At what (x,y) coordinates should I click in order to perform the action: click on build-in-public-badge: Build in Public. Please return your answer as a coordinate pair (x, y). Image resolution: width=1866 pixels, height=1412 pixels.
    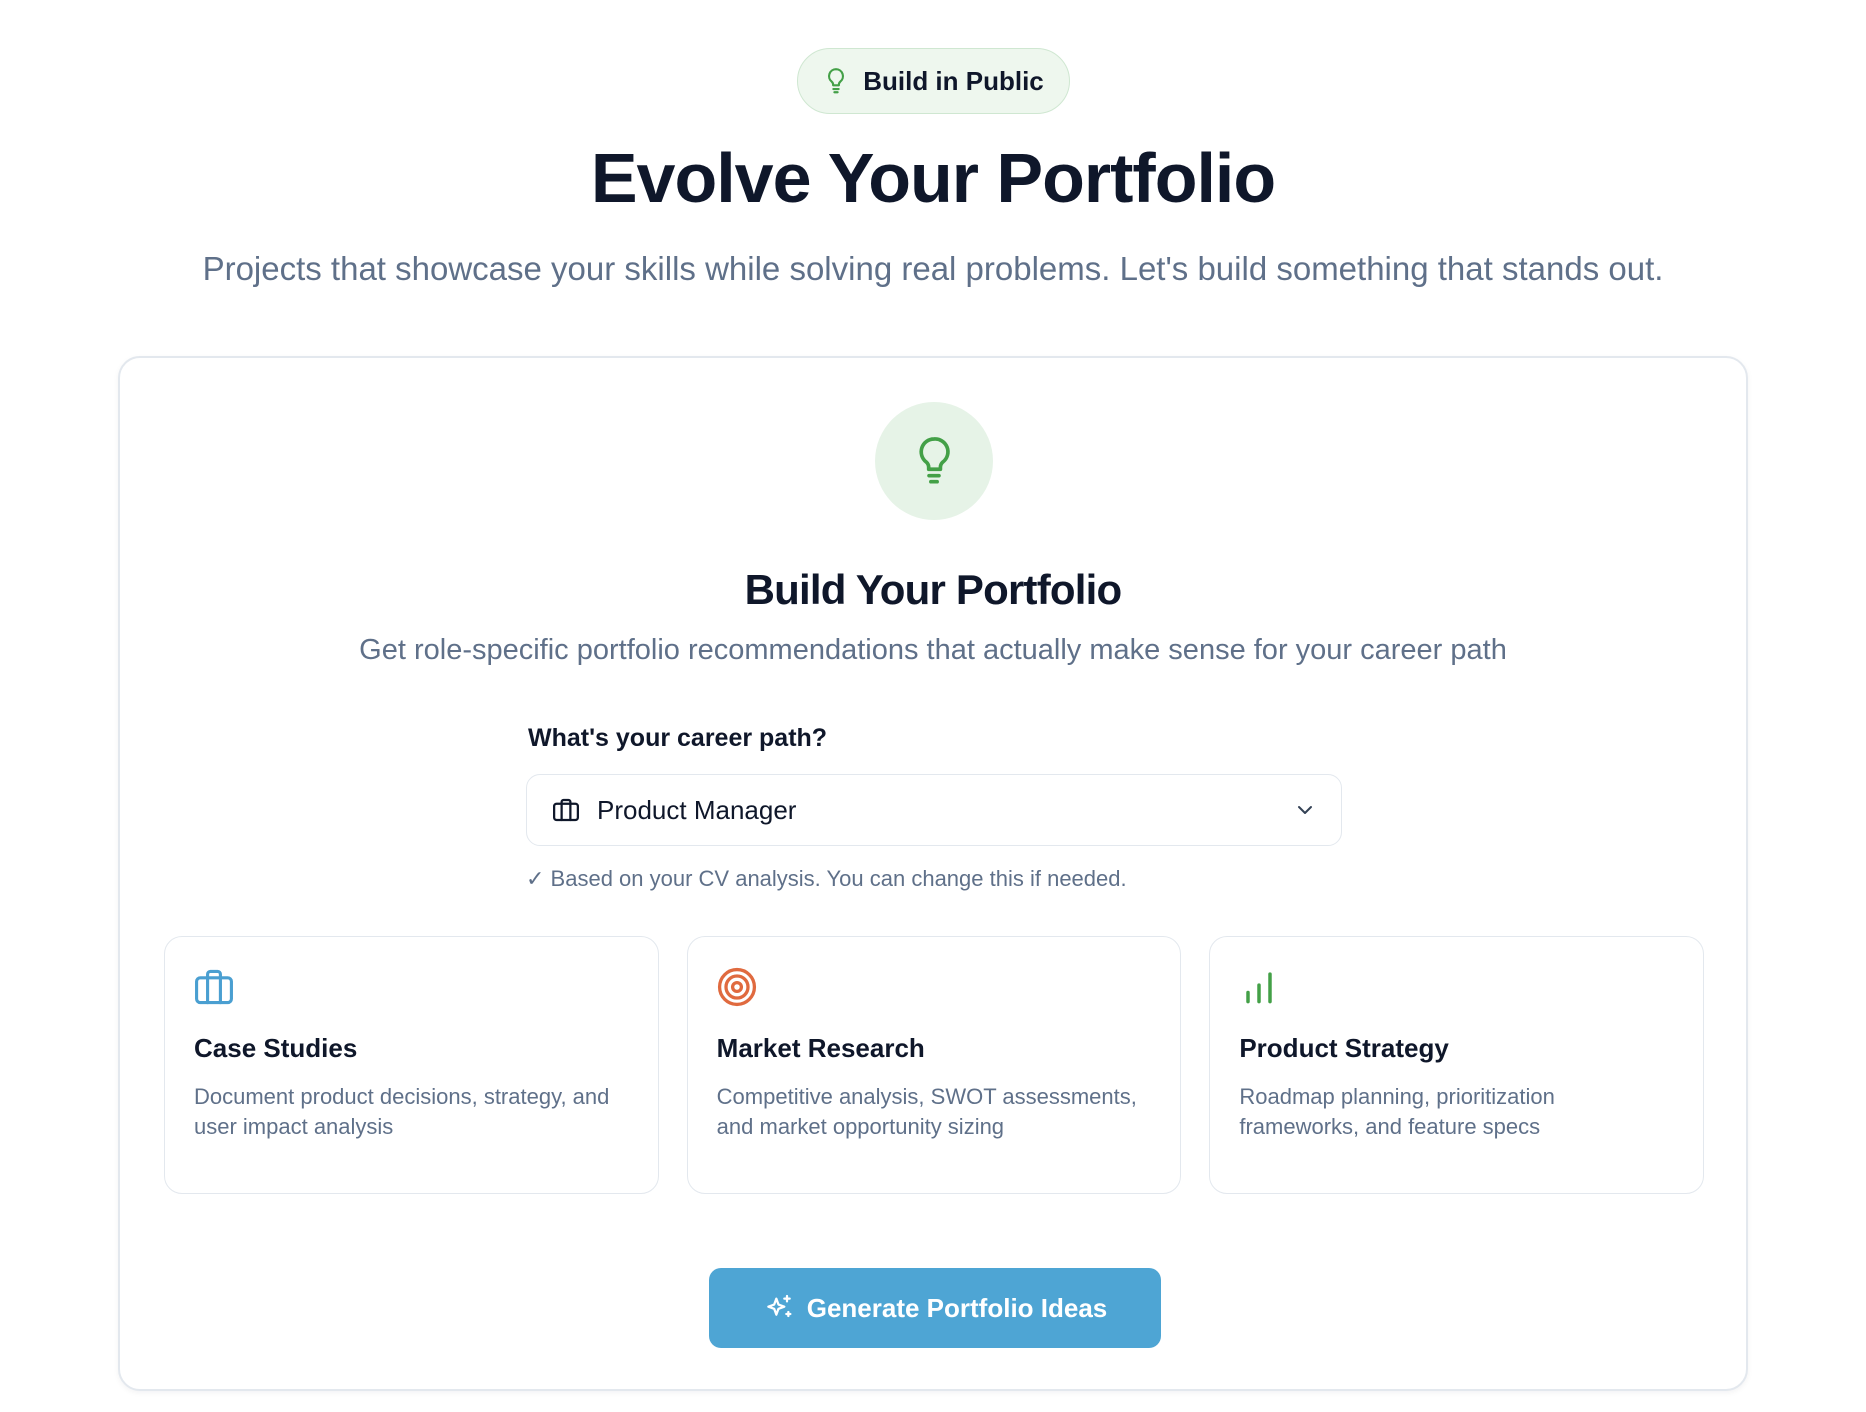
    Looking at the image, I should click on (933, 81).